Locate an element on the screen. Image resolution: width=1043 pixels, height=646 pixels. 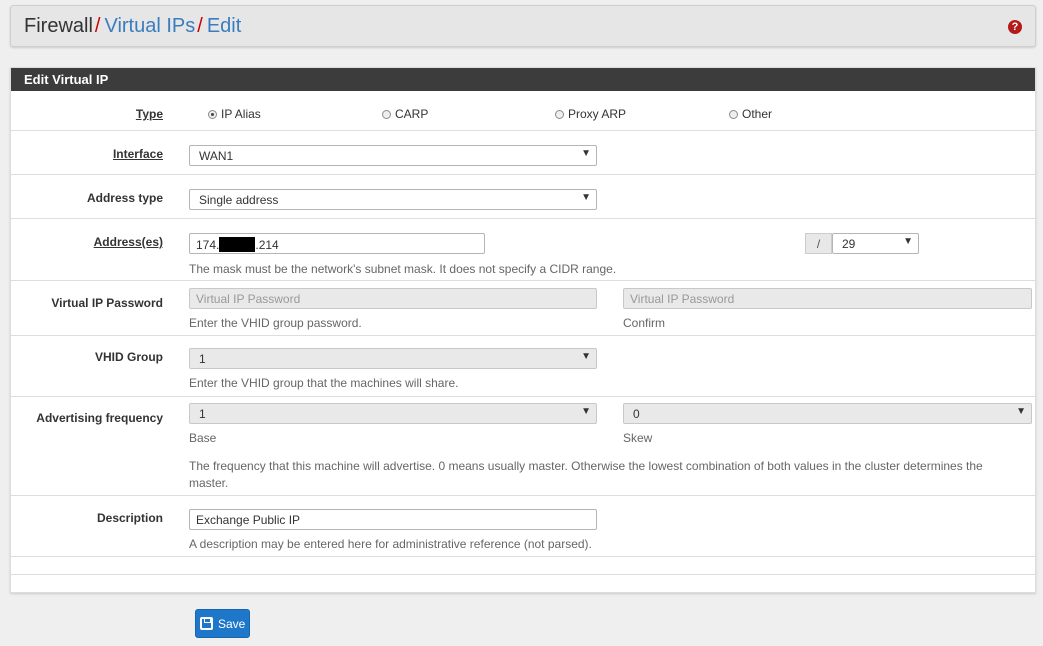
address-type-label: Address type is located at coordinates (124, 198).